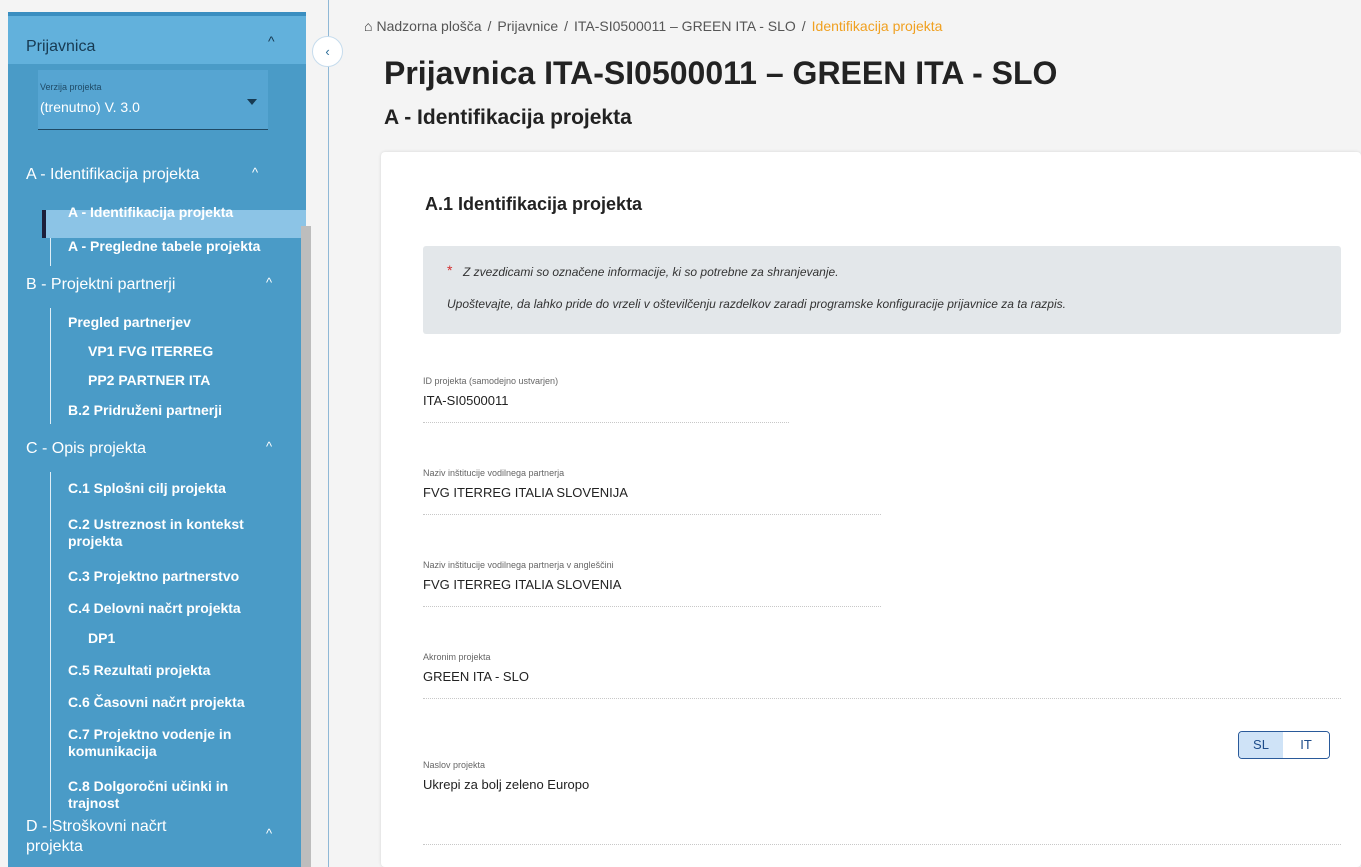  What do you see at coordinates (491, 381) in the screenshot?
I see `project-id-label: ID projekta (samodejno ustvarjen)` at bounding box center [491, 381].